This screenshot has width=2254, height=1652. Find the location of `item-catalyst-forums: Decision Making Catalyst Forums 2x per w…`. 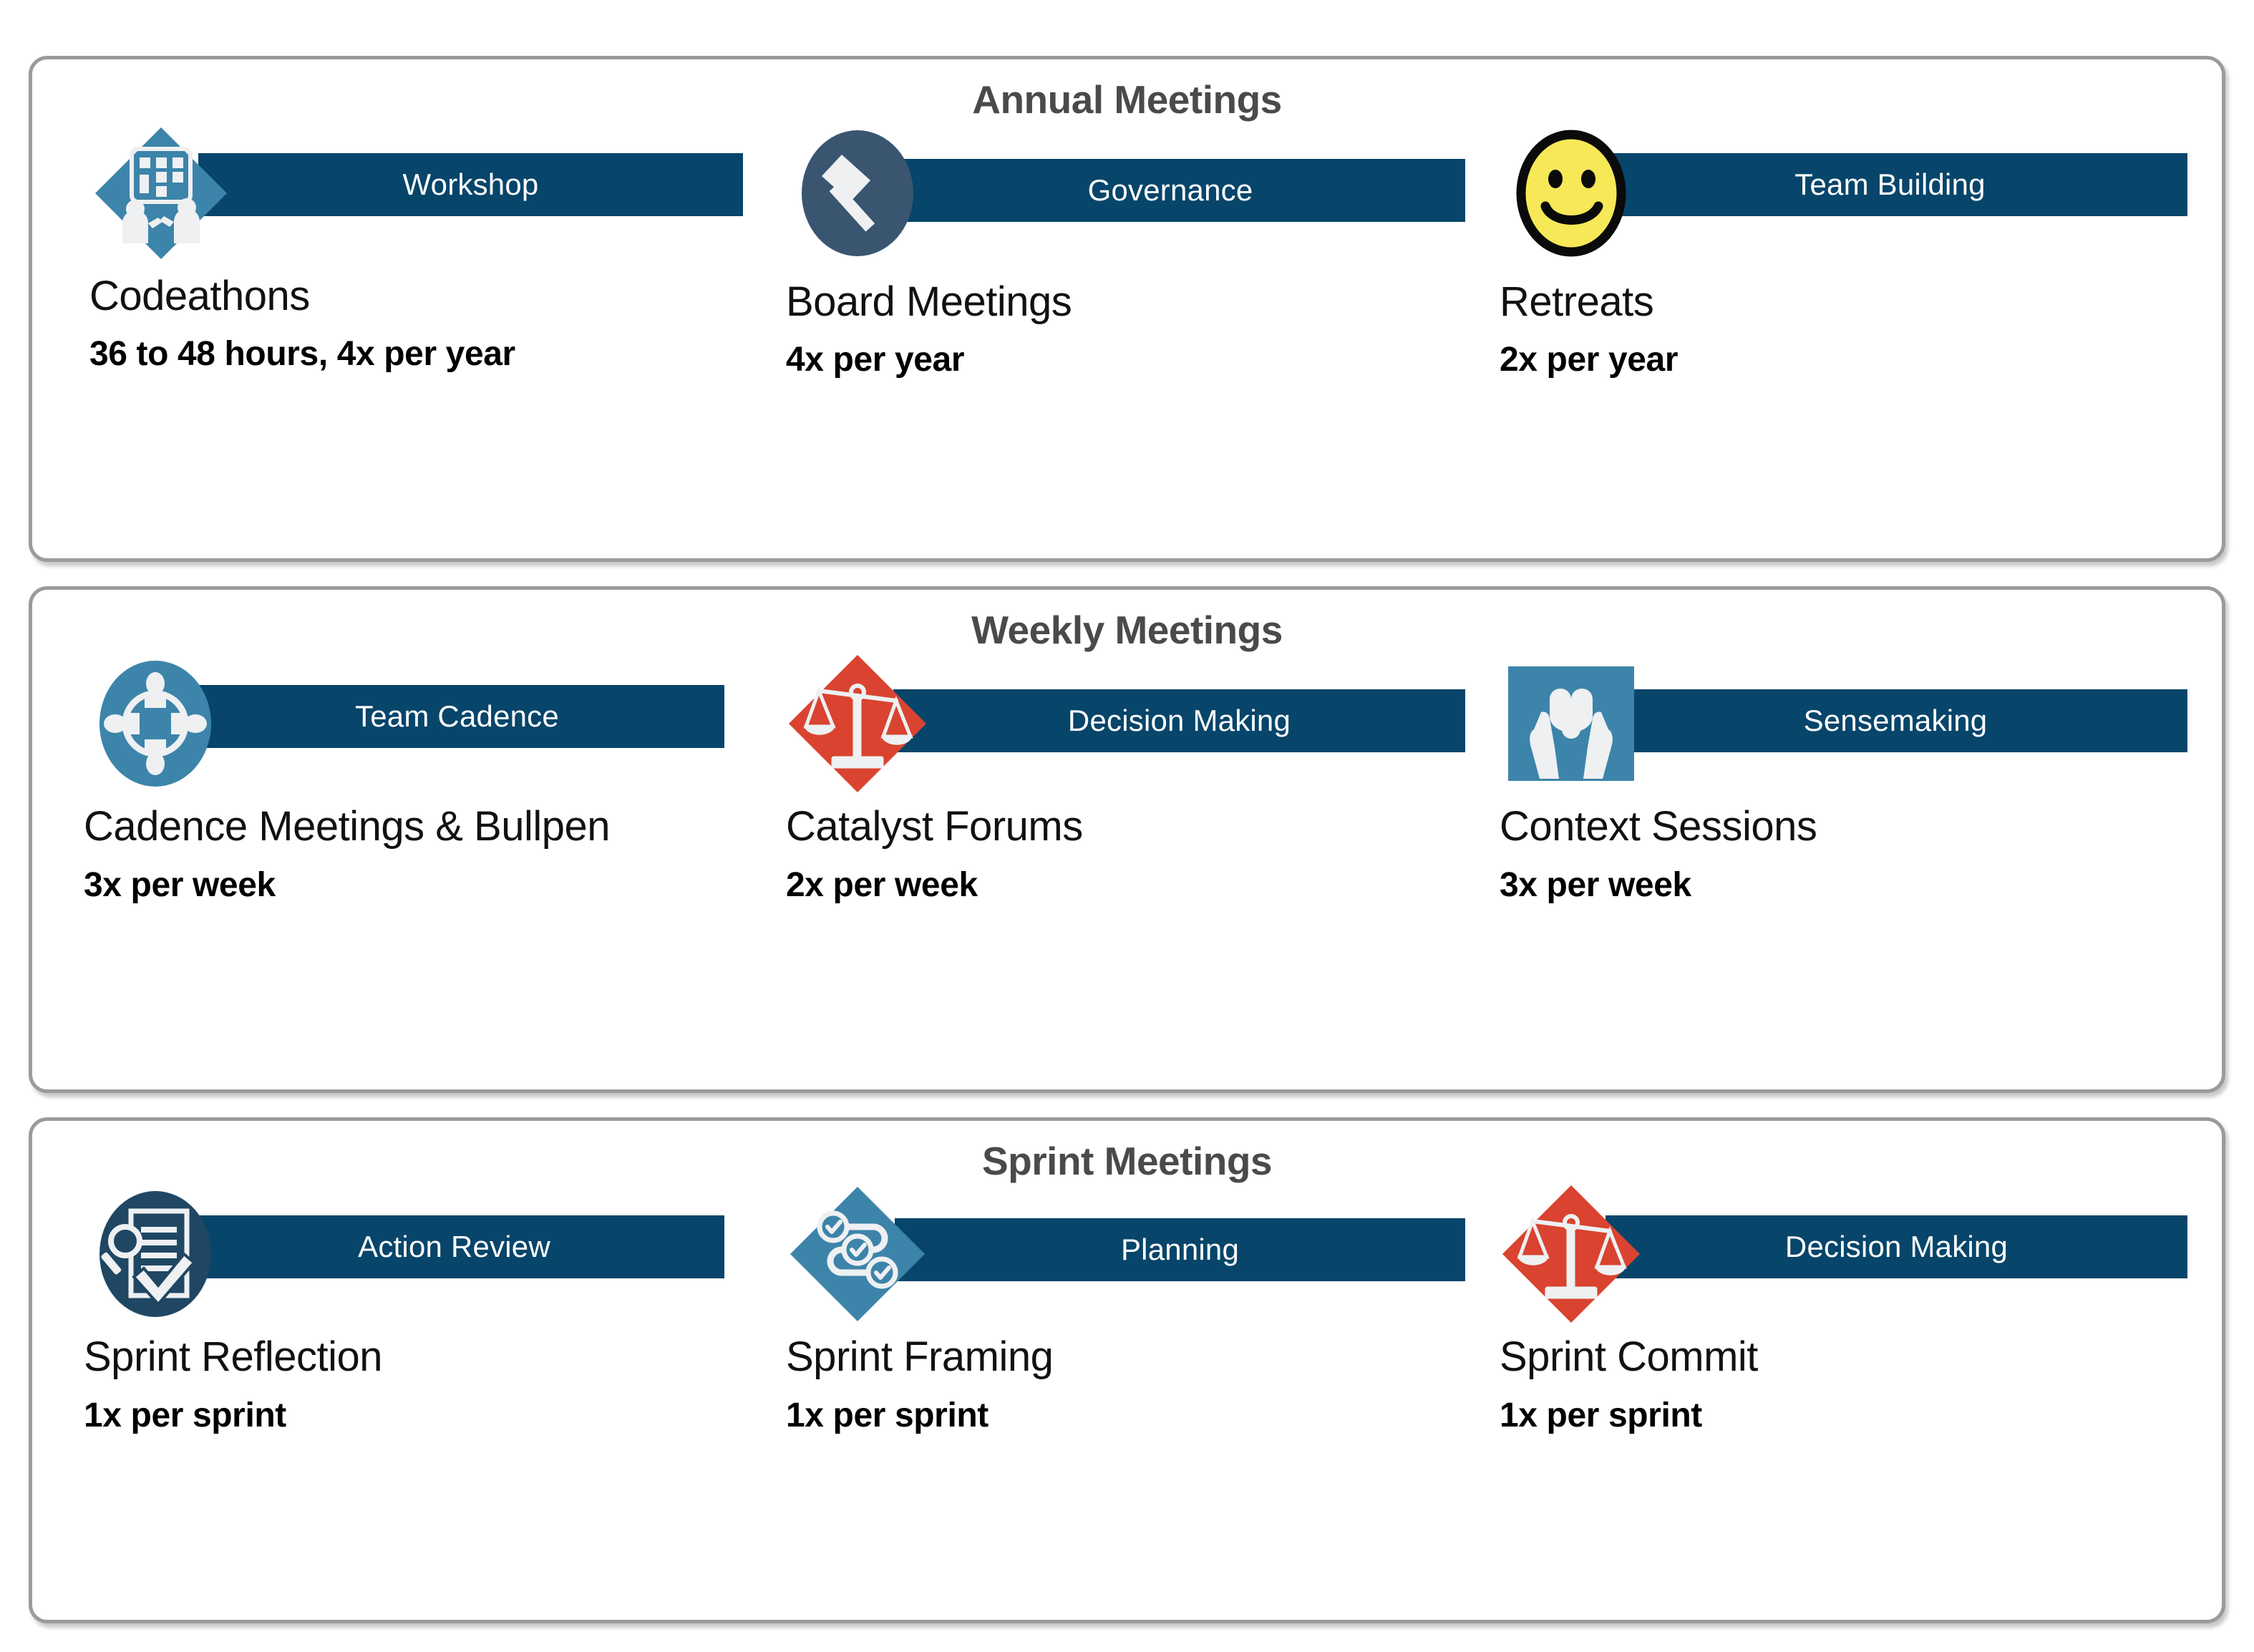

item-catalyst-forums: Decision Making Catalyst Forums 2x per w… is located at coordinates (1127, 870).